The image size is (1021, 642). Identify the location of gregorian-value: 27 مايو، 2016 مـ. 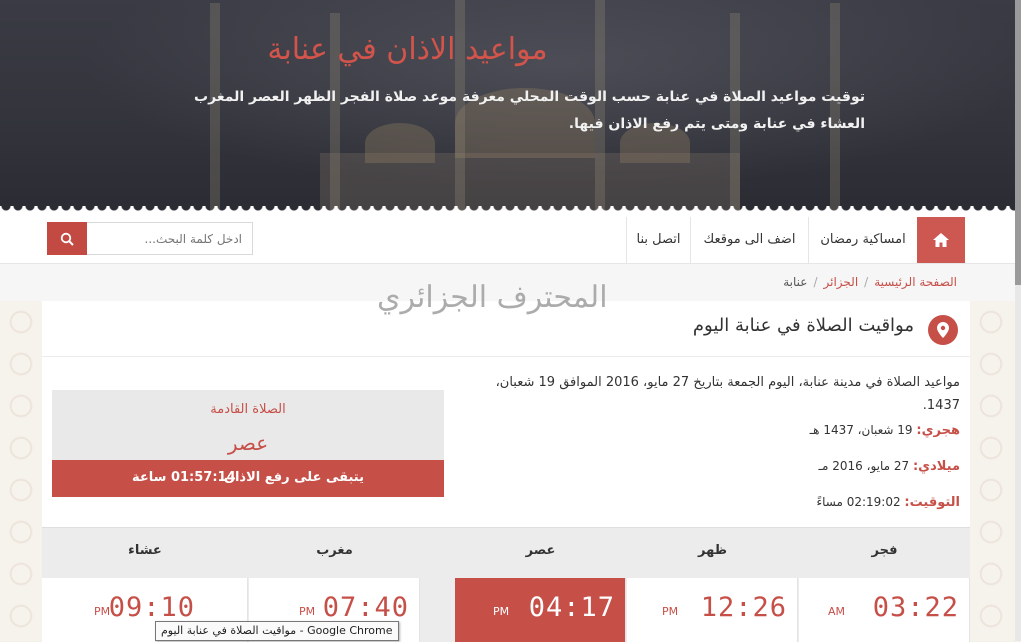
(864, 466).